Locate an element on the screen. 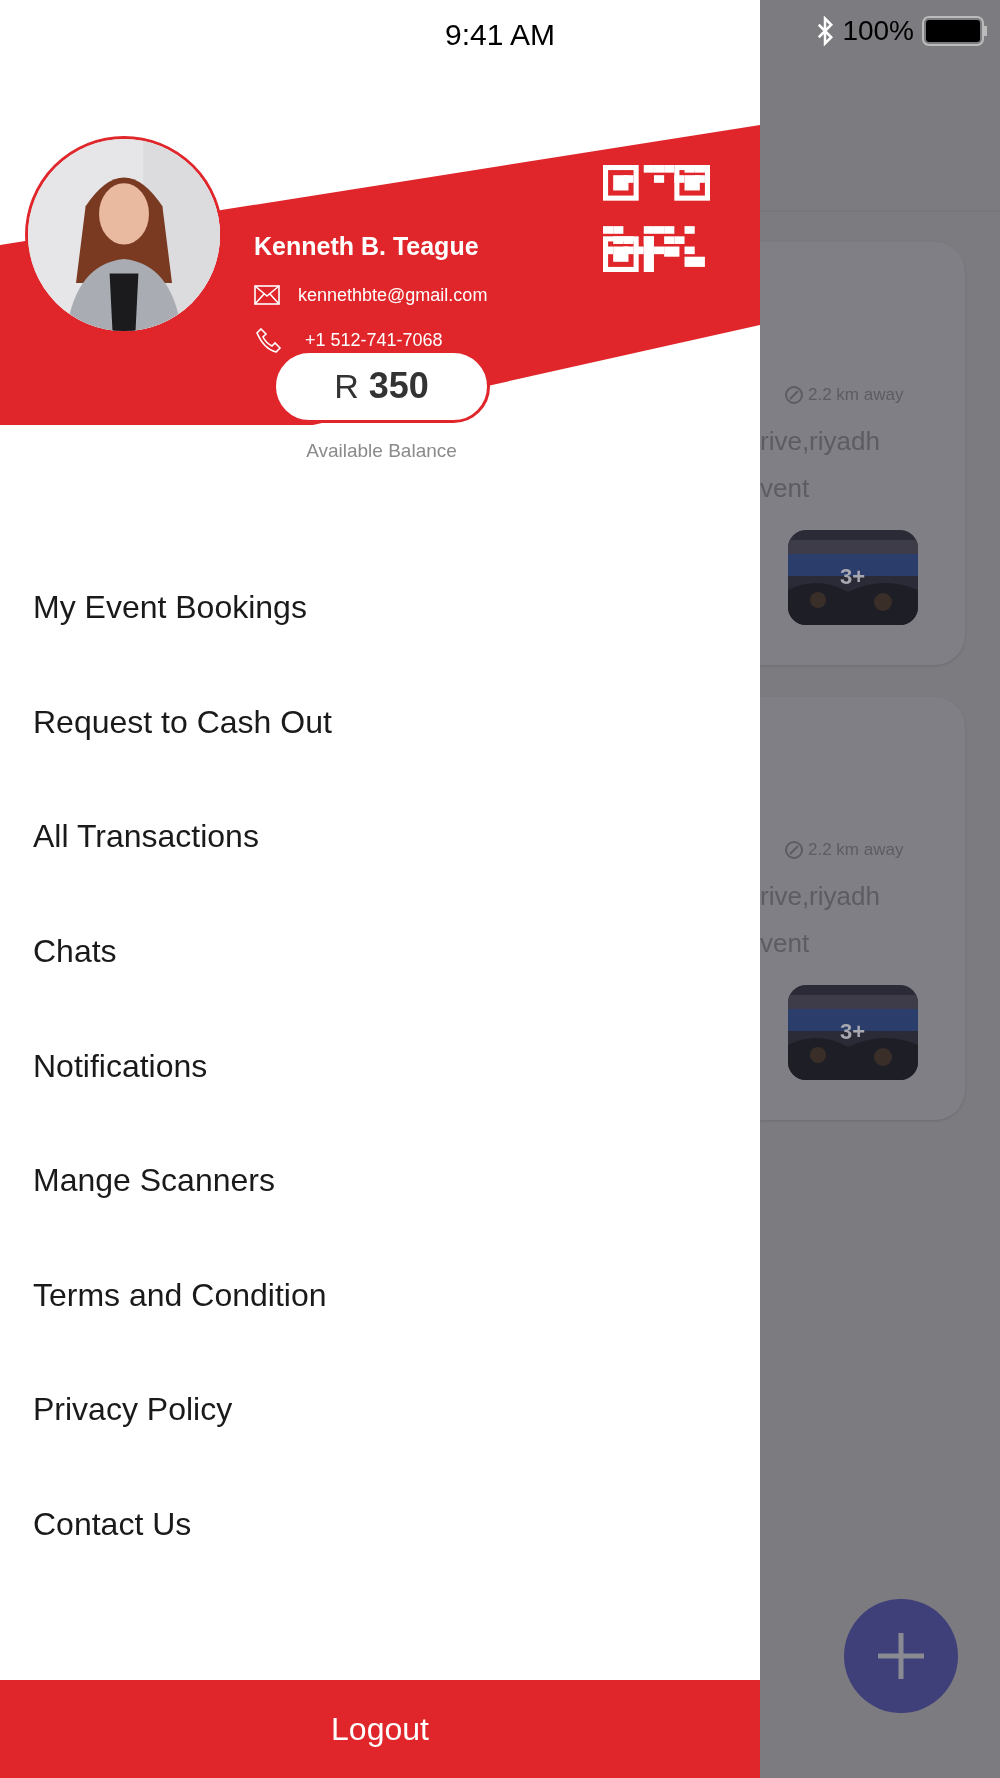 Image resolution: width=1000 pixels, height=1778 pixels. currency-symbol: R is located at coordinates (346, 386).